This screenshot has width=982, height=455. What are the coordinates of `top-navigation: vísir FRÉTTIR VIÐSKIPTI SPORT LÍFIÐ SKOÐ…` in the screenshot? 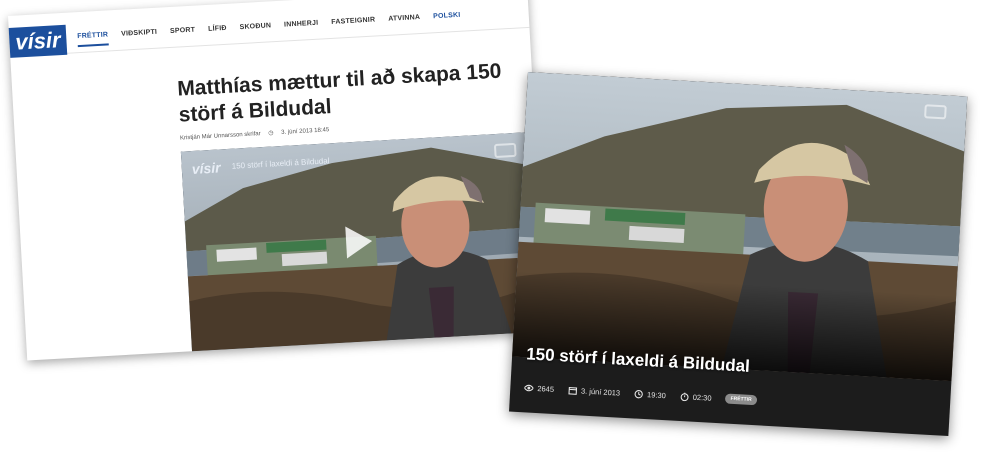 It's located at (269, 29).